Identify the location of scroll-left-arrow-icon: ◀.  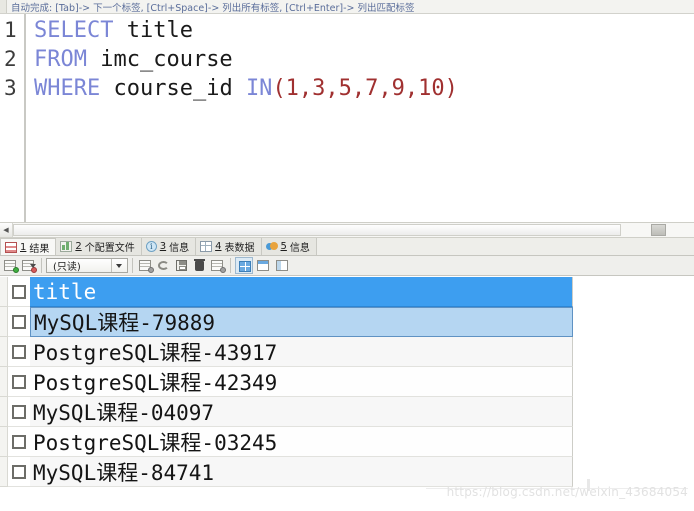
(6, 230).